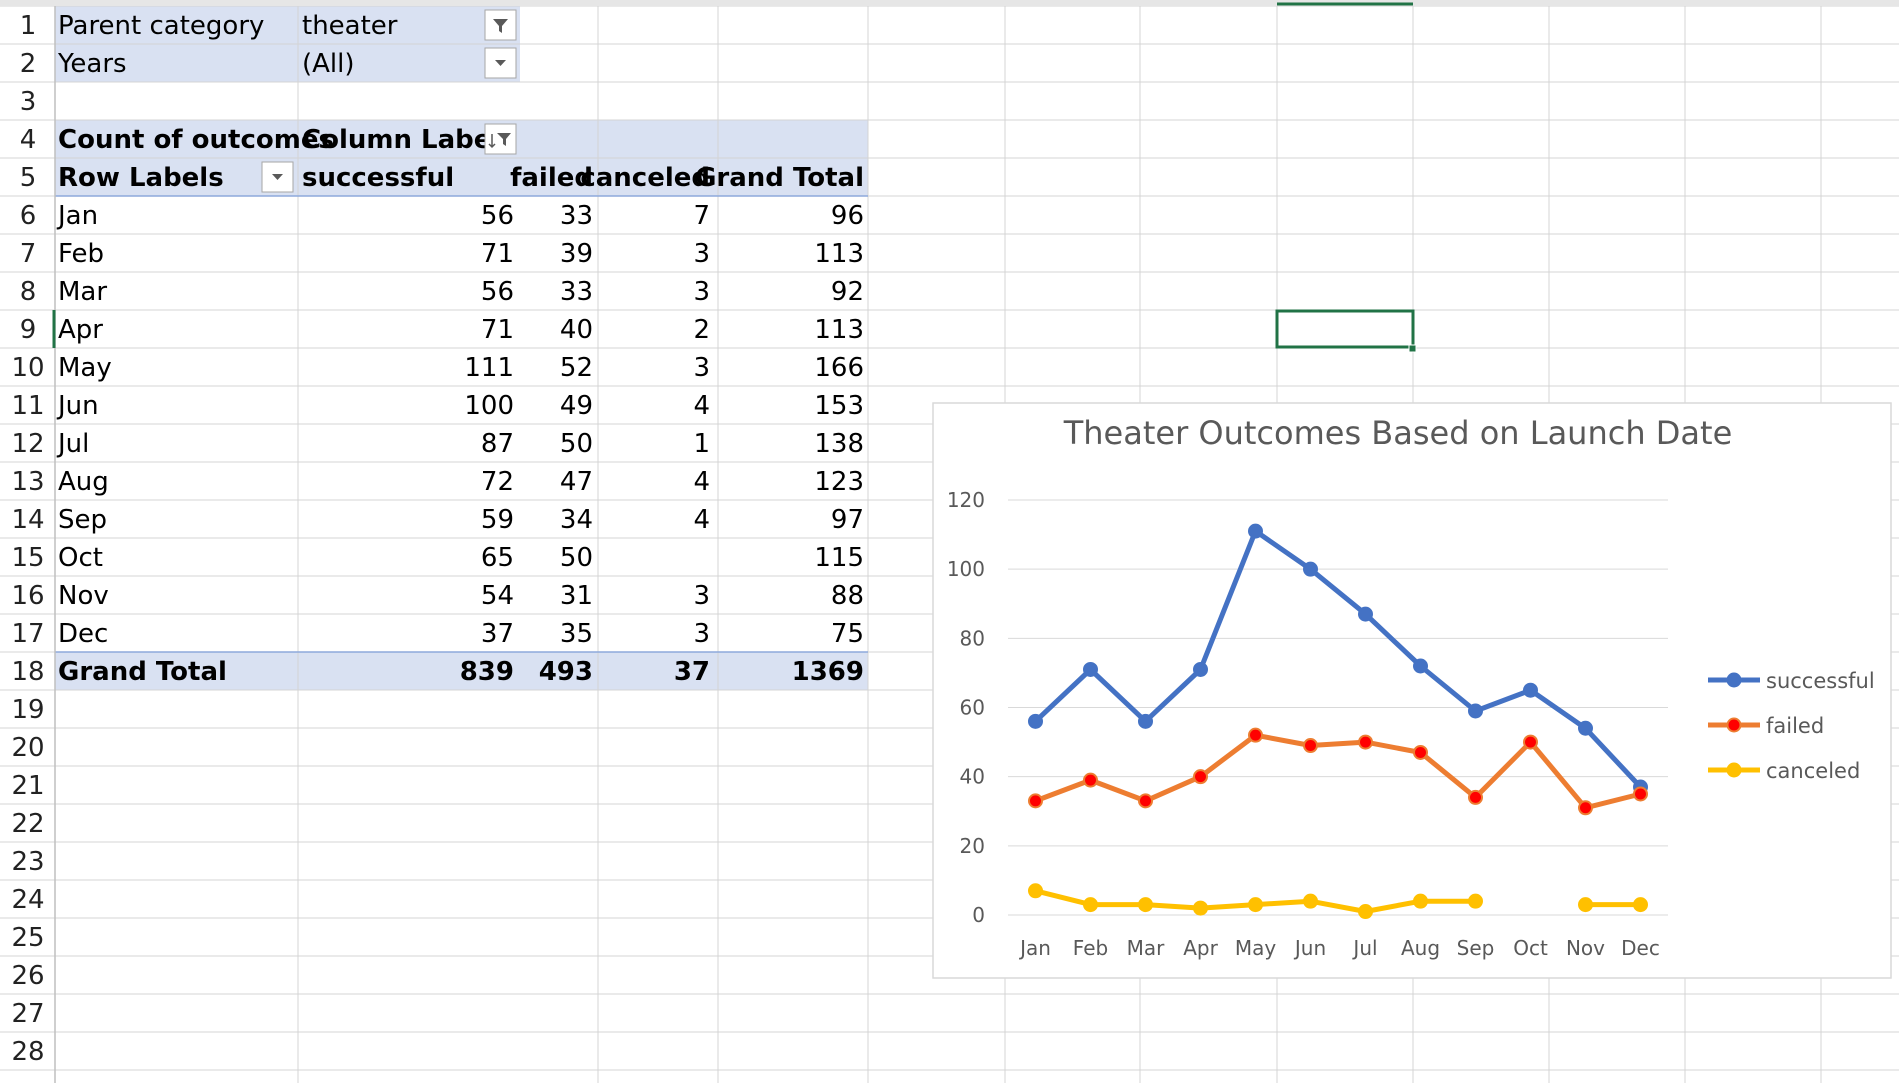  What do you see at coordinates (489, 406) in the screenshot?
I see `cell-value: 100` at bounding box center [489, 406].